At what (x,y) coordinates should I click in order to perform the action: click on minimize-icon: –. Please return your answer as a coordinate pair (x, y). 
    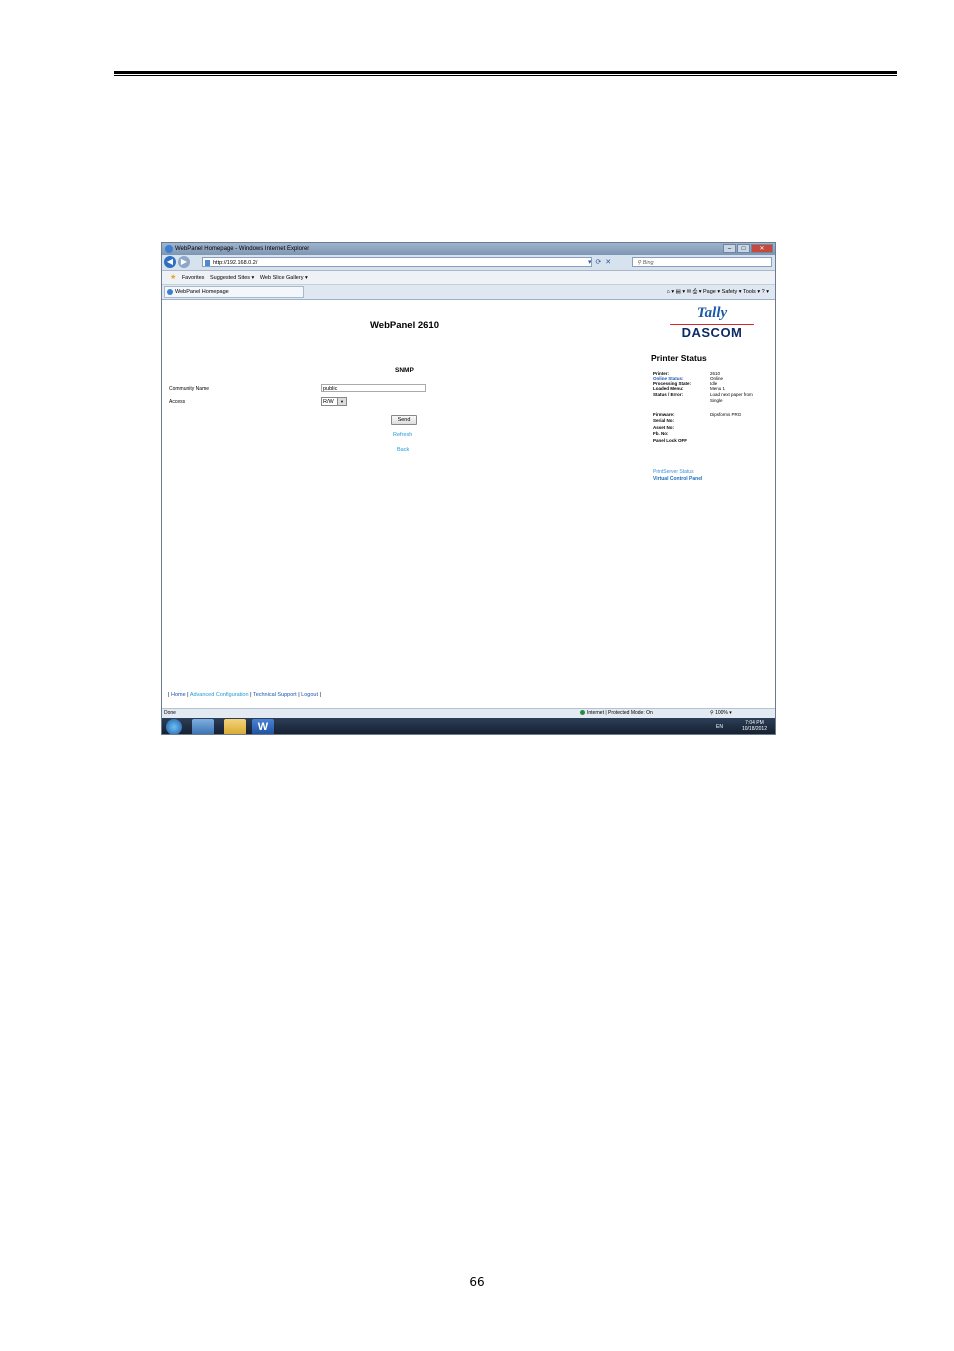
    Looking at the image, I should click on (729, 248).